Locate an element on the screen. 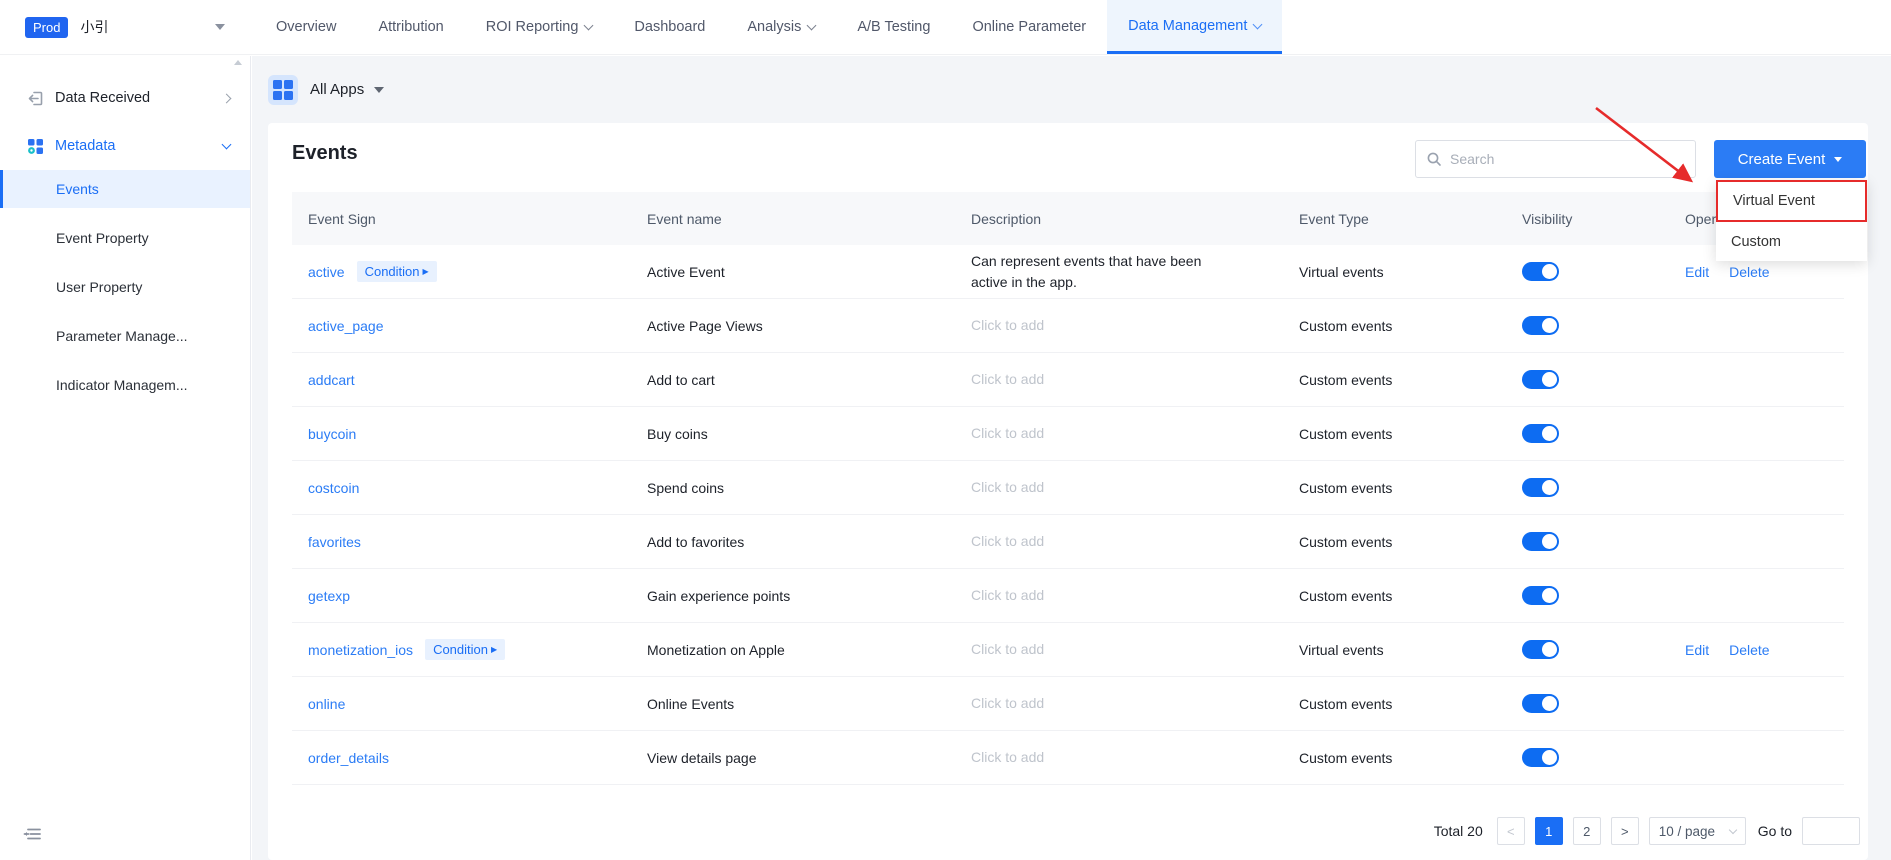 Image resolution: width=1891 pixels, height=860 pixels. event-name: Active Event is located at coordinates (686, 271).